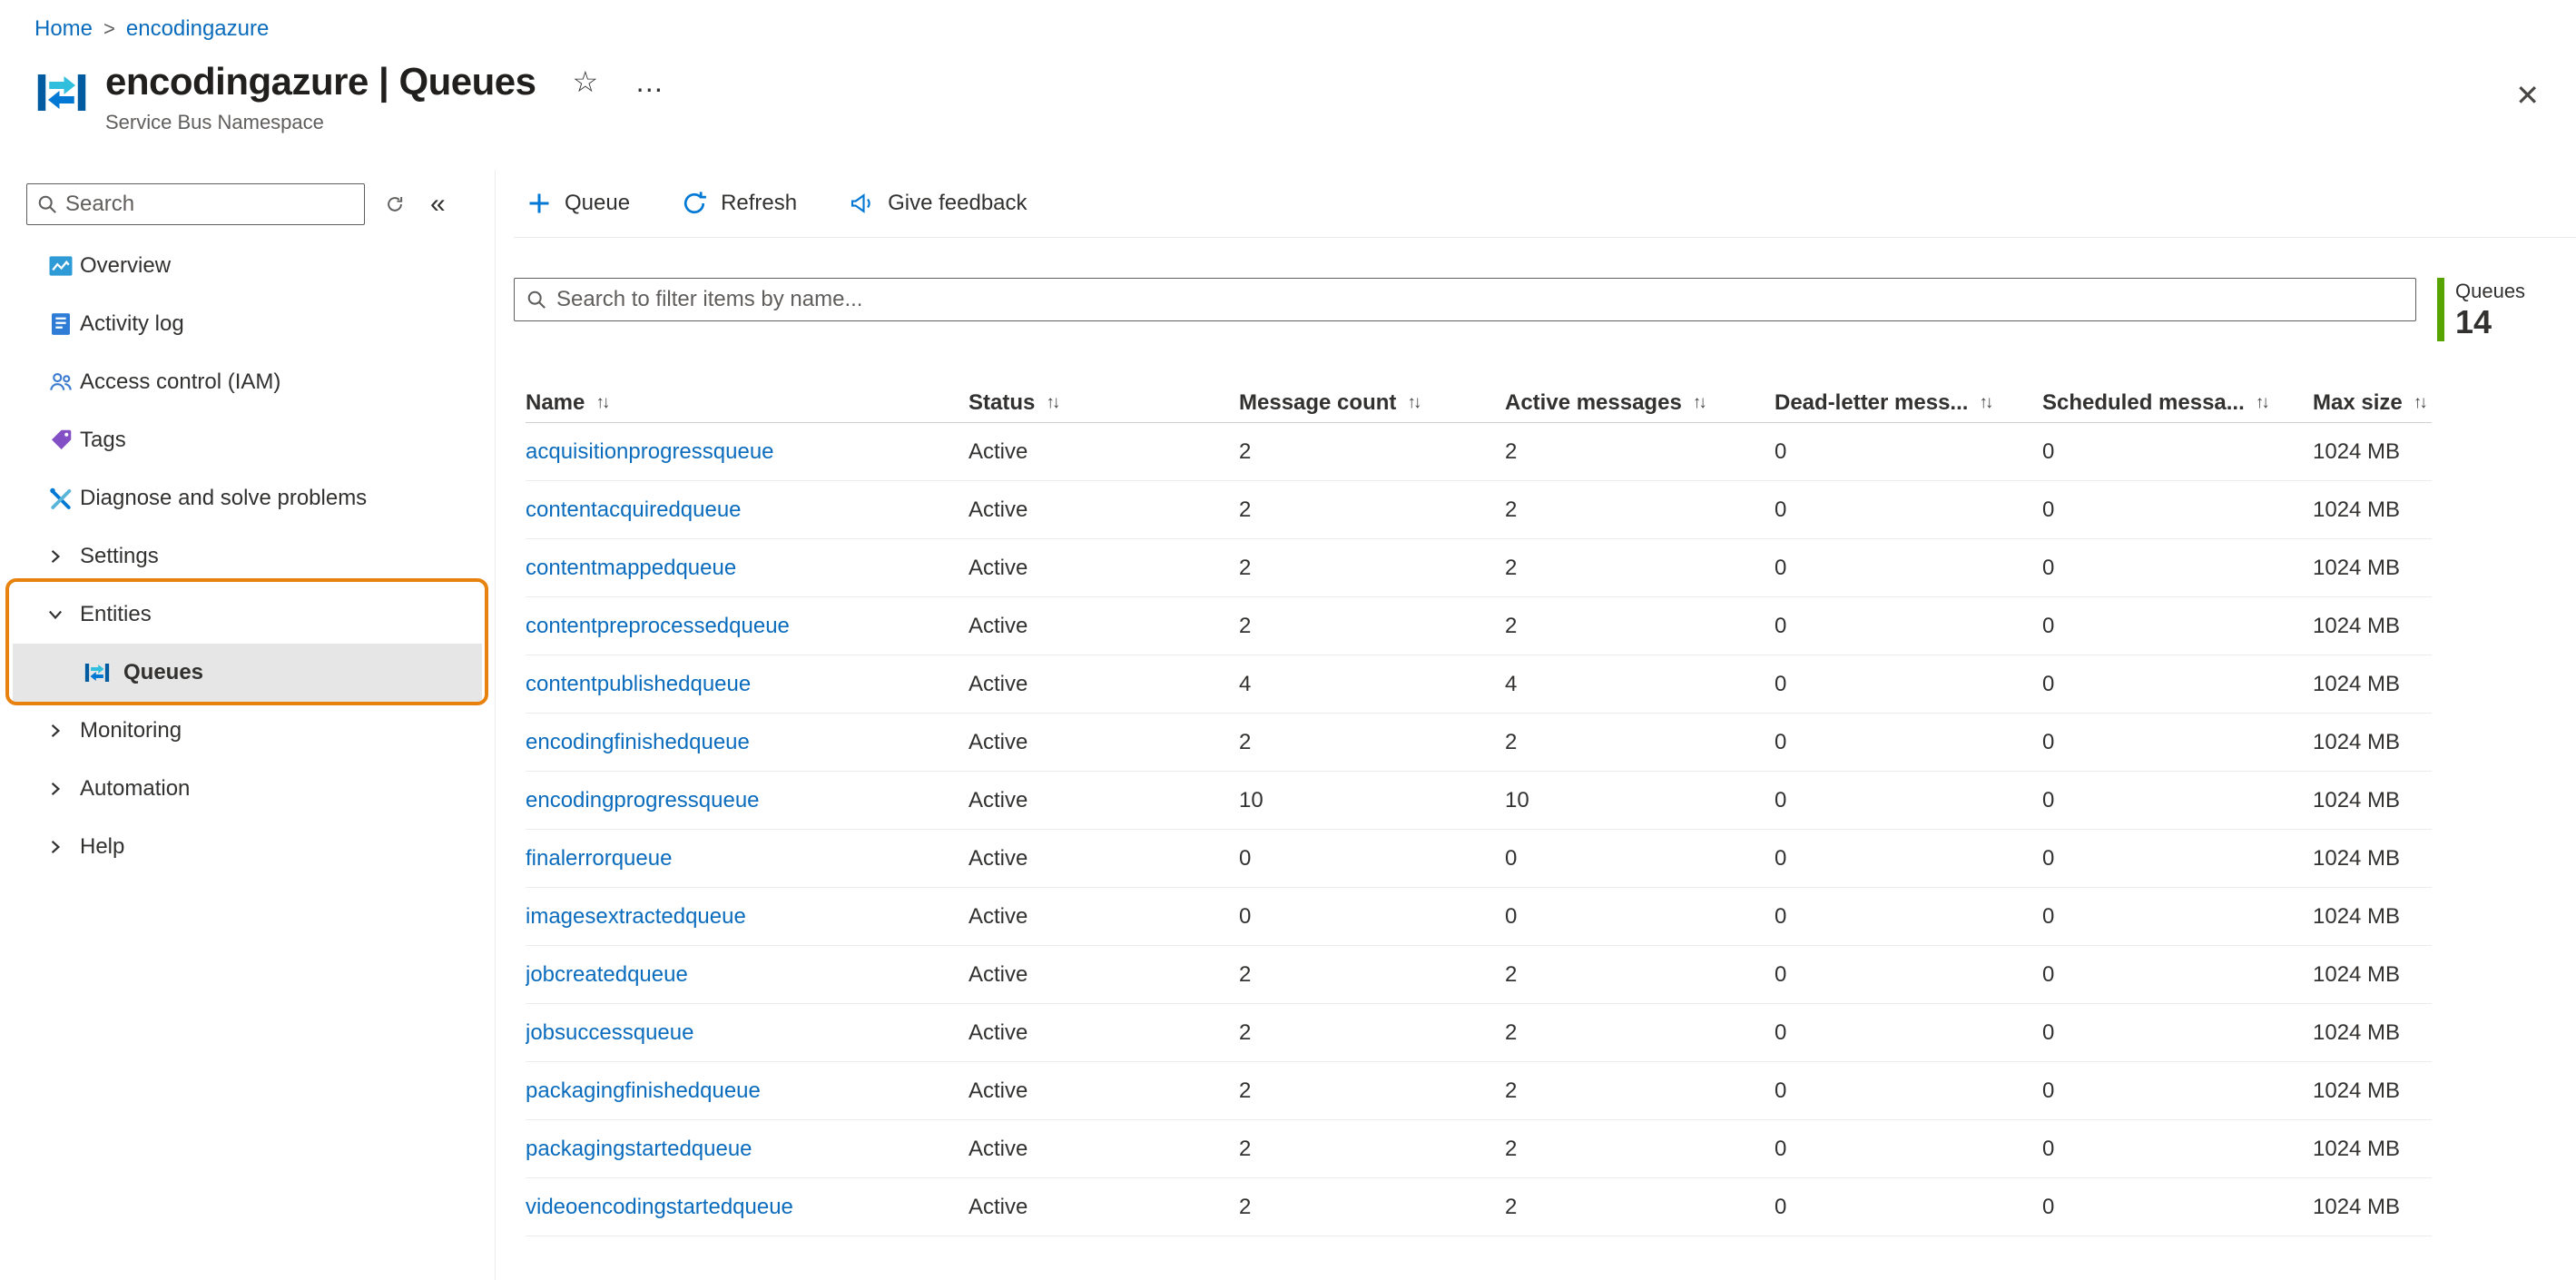 The height and width of the screenshot is (1280, 2576). Describe the element at coordinates (937, 203) in the screenshot. I see `give-feedback-button: Give feedback` at that location.